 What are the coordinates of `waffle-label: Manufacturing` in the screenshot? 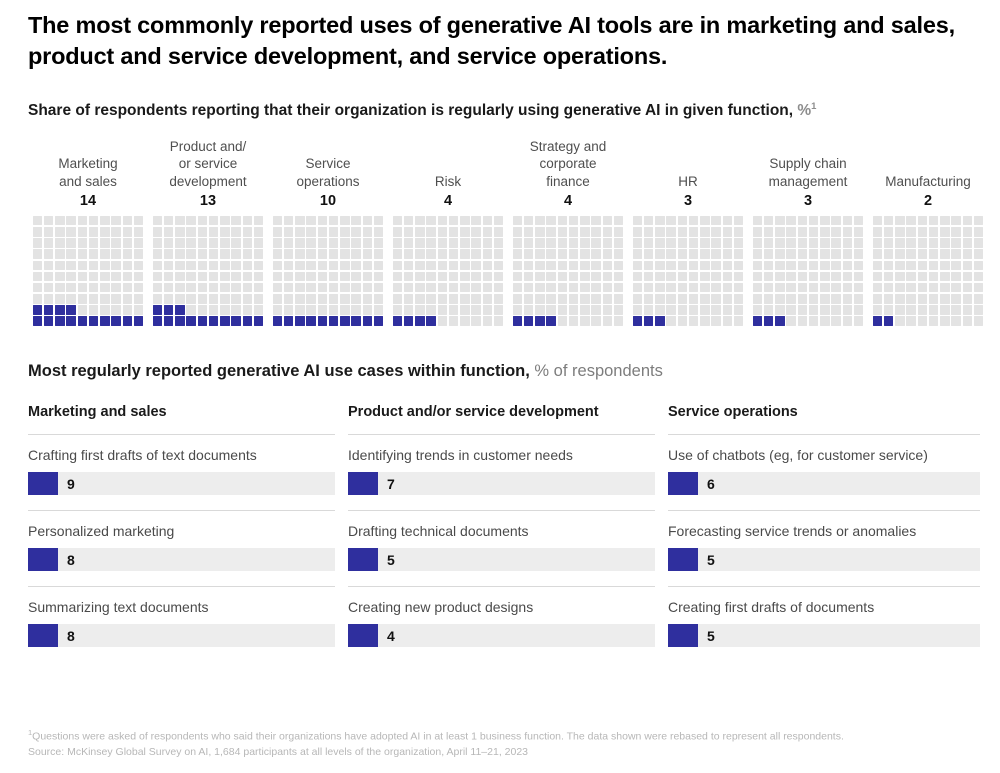 It's located at (928, 181).